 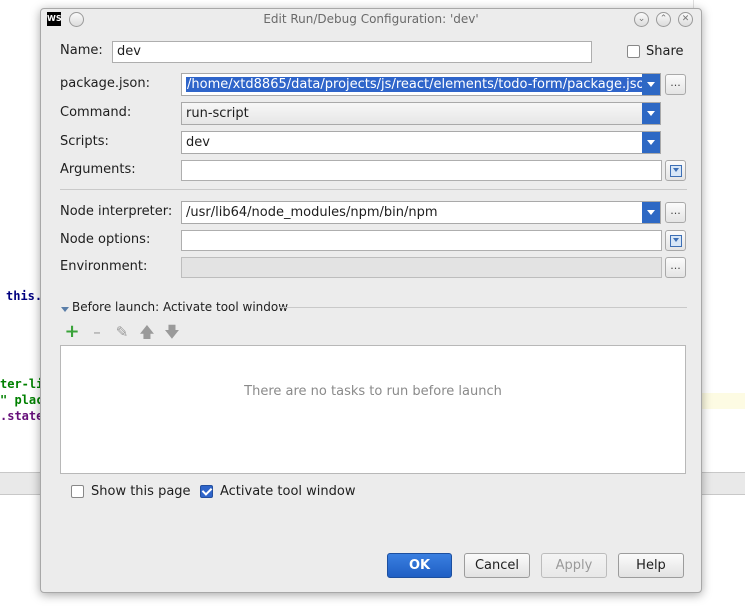 What do you see at coordinates (72, 332) in the screenshot?
I see `add-icon: +` at bounding box center [72, 332].